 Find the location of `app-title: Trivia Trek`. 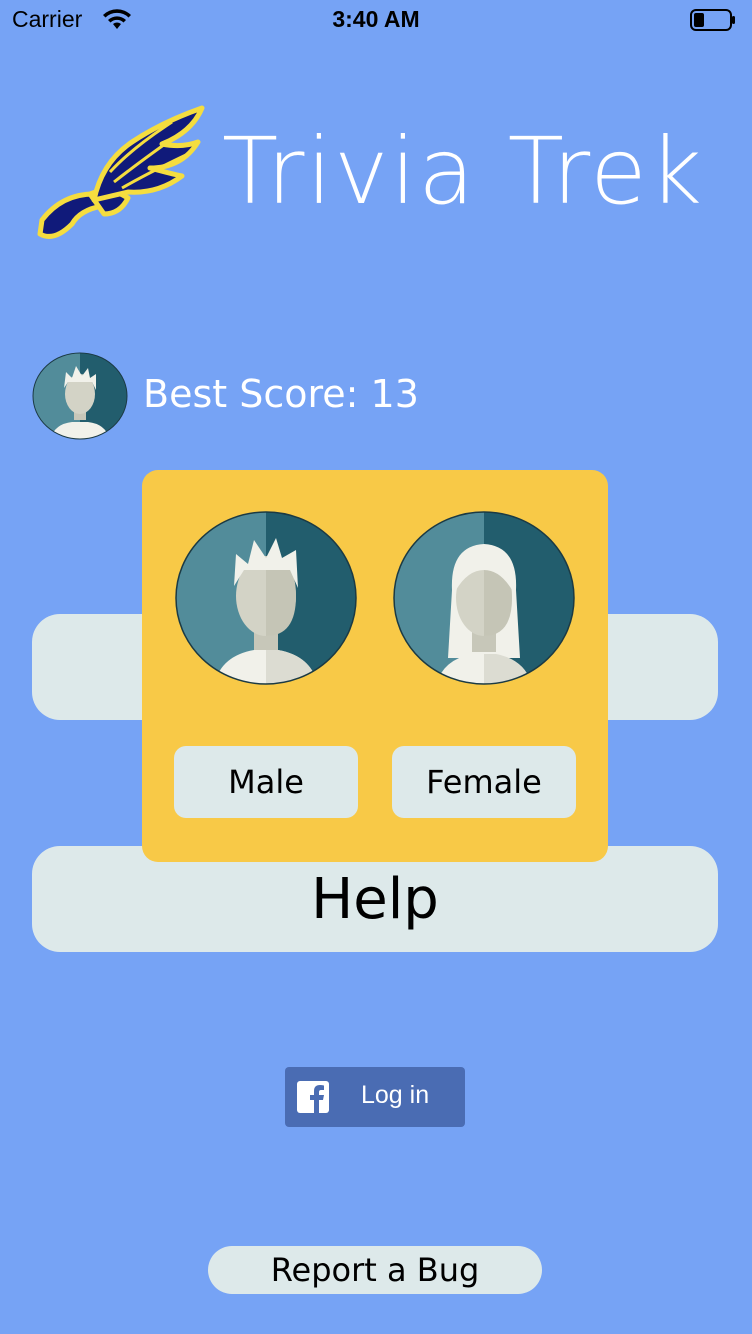

app-title: Trivia Trek is located at coordinates (463, 171).